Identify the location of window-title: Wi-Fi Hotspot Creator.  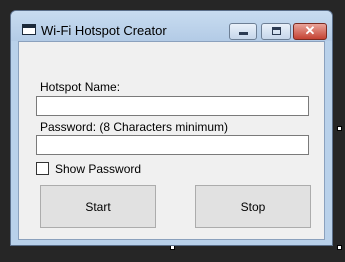
(104, 30).